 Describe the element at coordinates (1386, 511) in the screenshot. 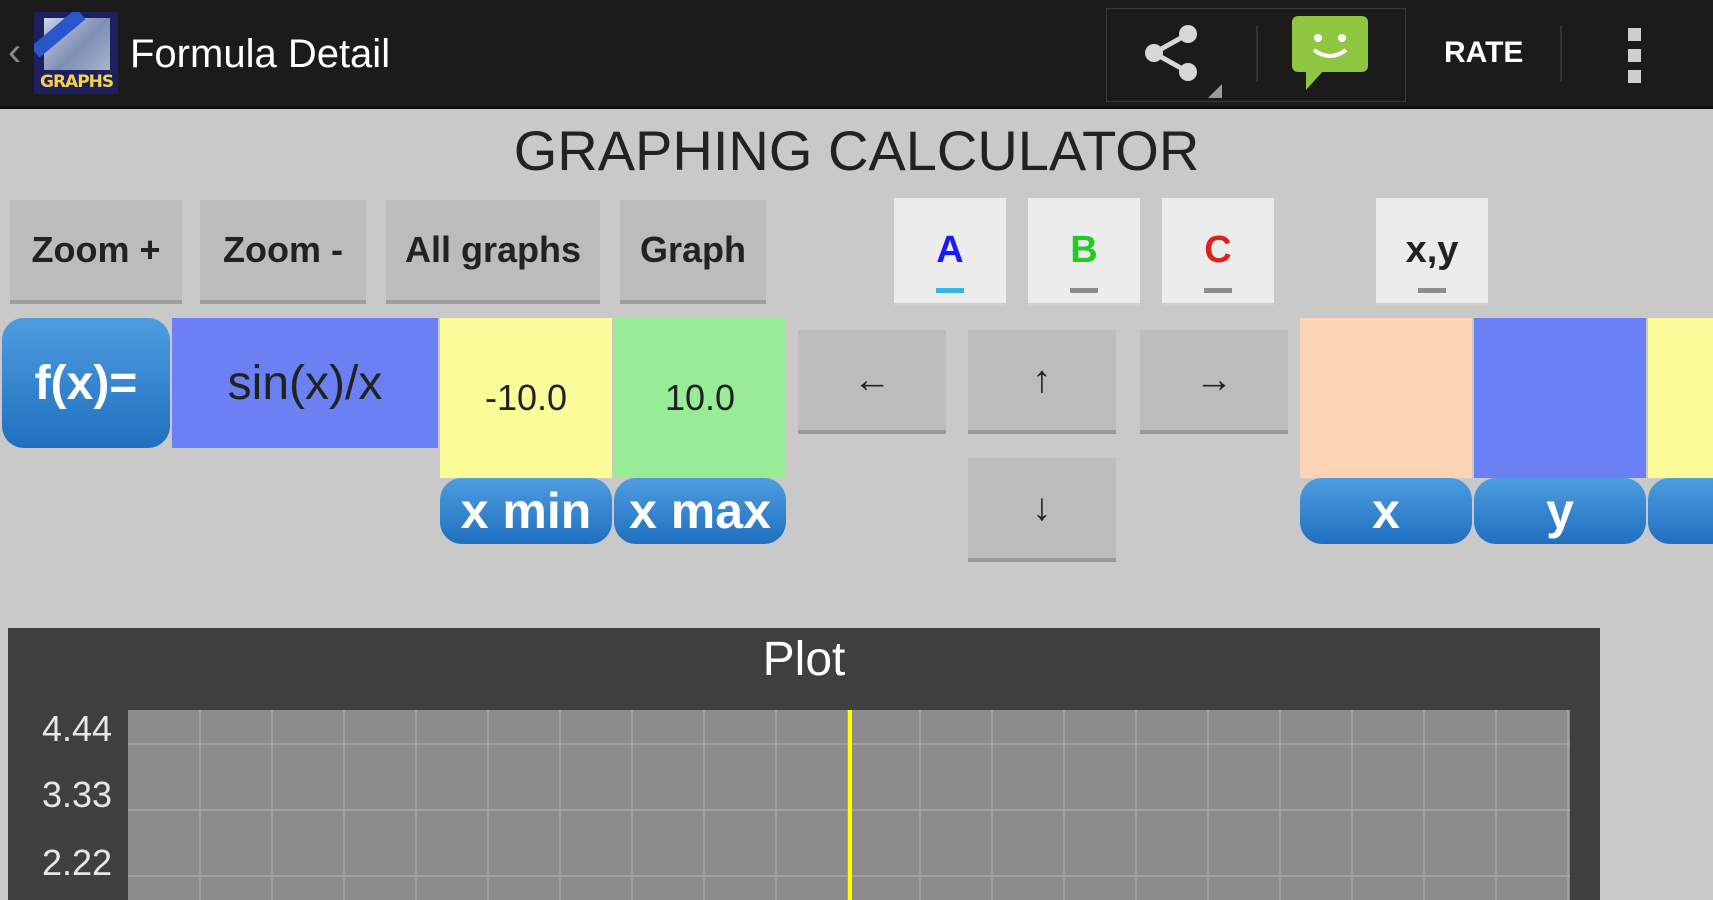

I see `x-label-button: x` at that location.